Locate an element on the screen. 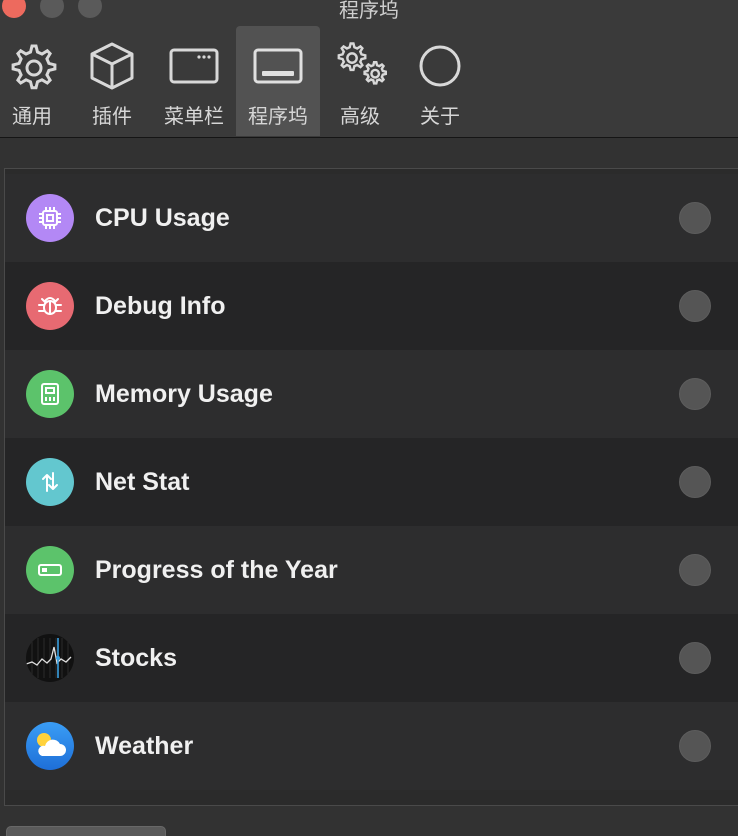 Image resolution: width=738 pixels, height=836 pixels. tab-menubar: 菜单栏 is located at coordinates (194, 81).